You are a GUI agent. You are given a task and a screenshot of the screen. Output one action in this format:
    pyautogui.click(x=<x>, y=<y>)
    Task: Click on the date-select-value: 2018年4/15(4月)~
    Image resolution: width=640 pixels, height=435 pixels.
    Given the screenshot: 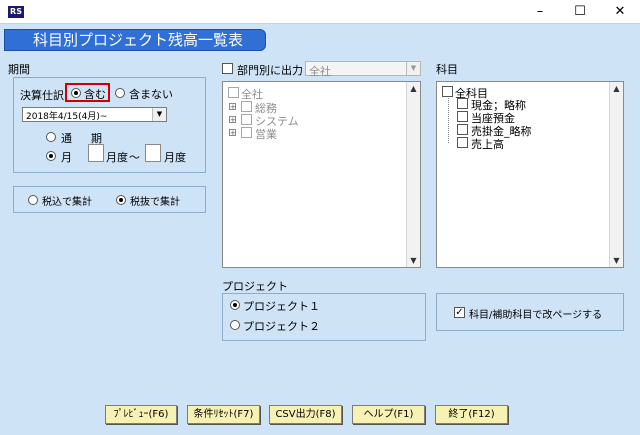 What is the action you would take?
    pyautogui.click(x=67, y=117)
    